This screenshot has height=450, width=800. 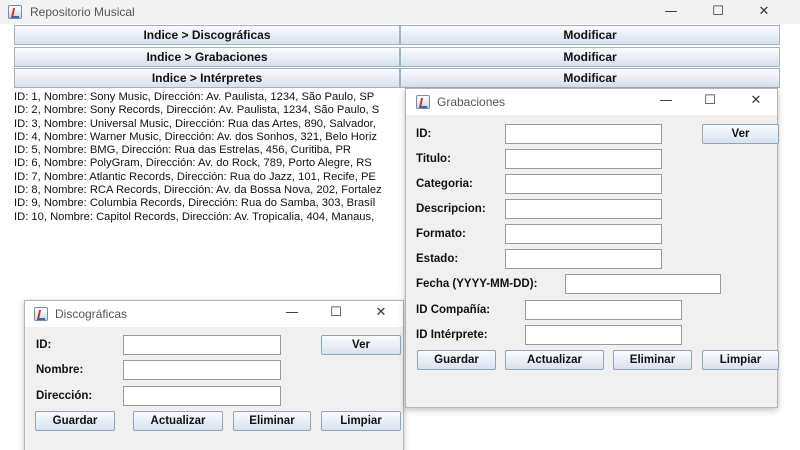 What do you see at coordinates (583, 209) in the screenshot?
I see `descripcion-input` at bounding box center [583, 209].